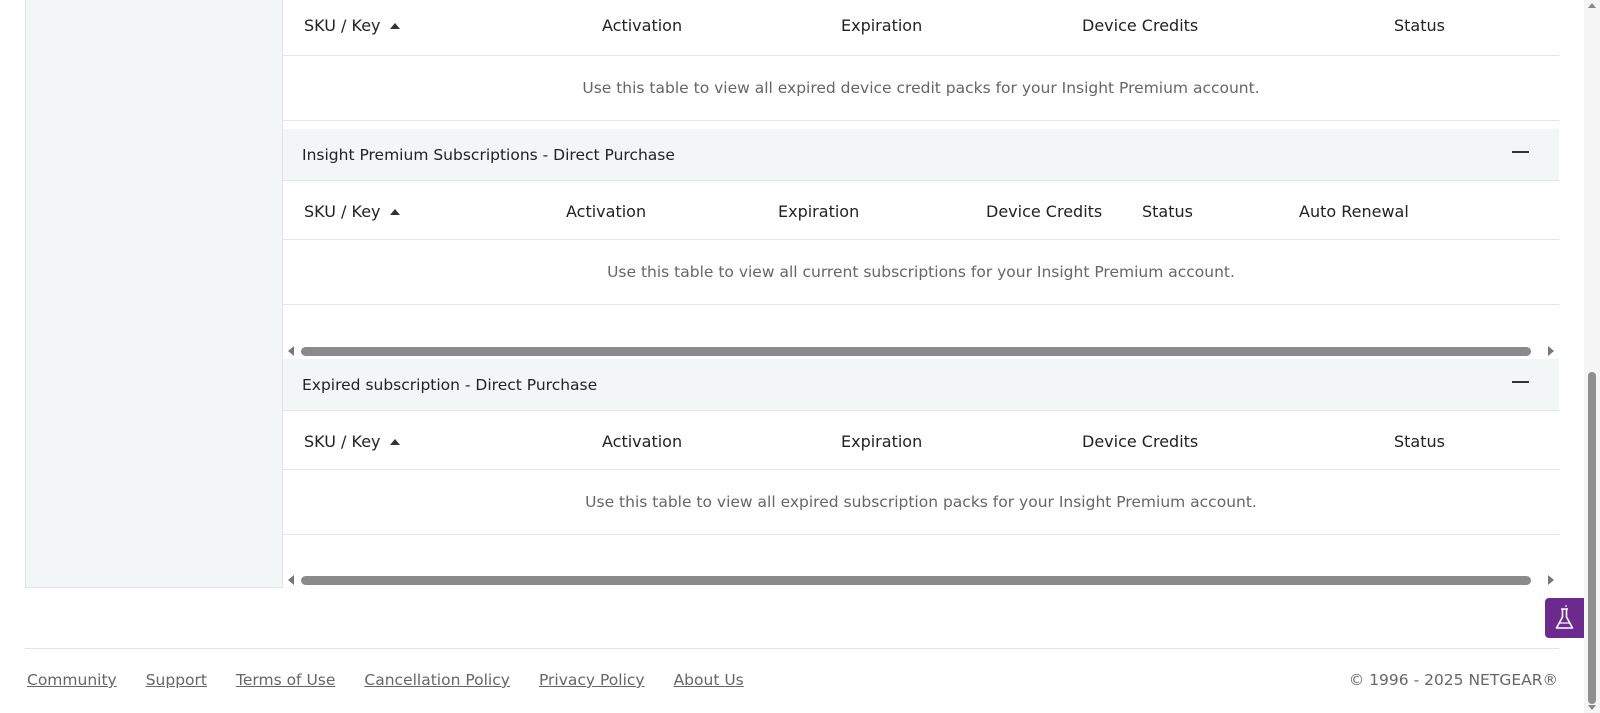 The width and height of the screenshot is (1600, 713). What do you see at coordinates (1453, 680) in the screenshot?
I see `copyright-text: © 1996 - 2025 NETGEAR®` at bounding box center [1453, 680].